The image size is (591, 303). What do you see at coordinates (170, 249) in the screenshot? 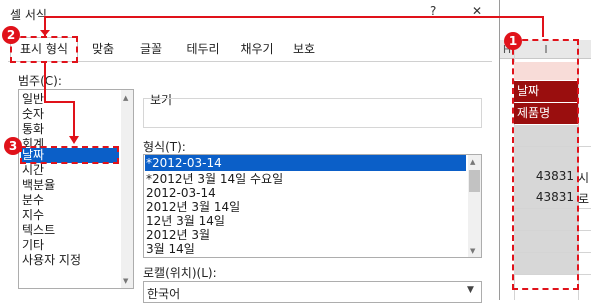
I see `format-item: 3월 14일` at bounding box center [170, 249].